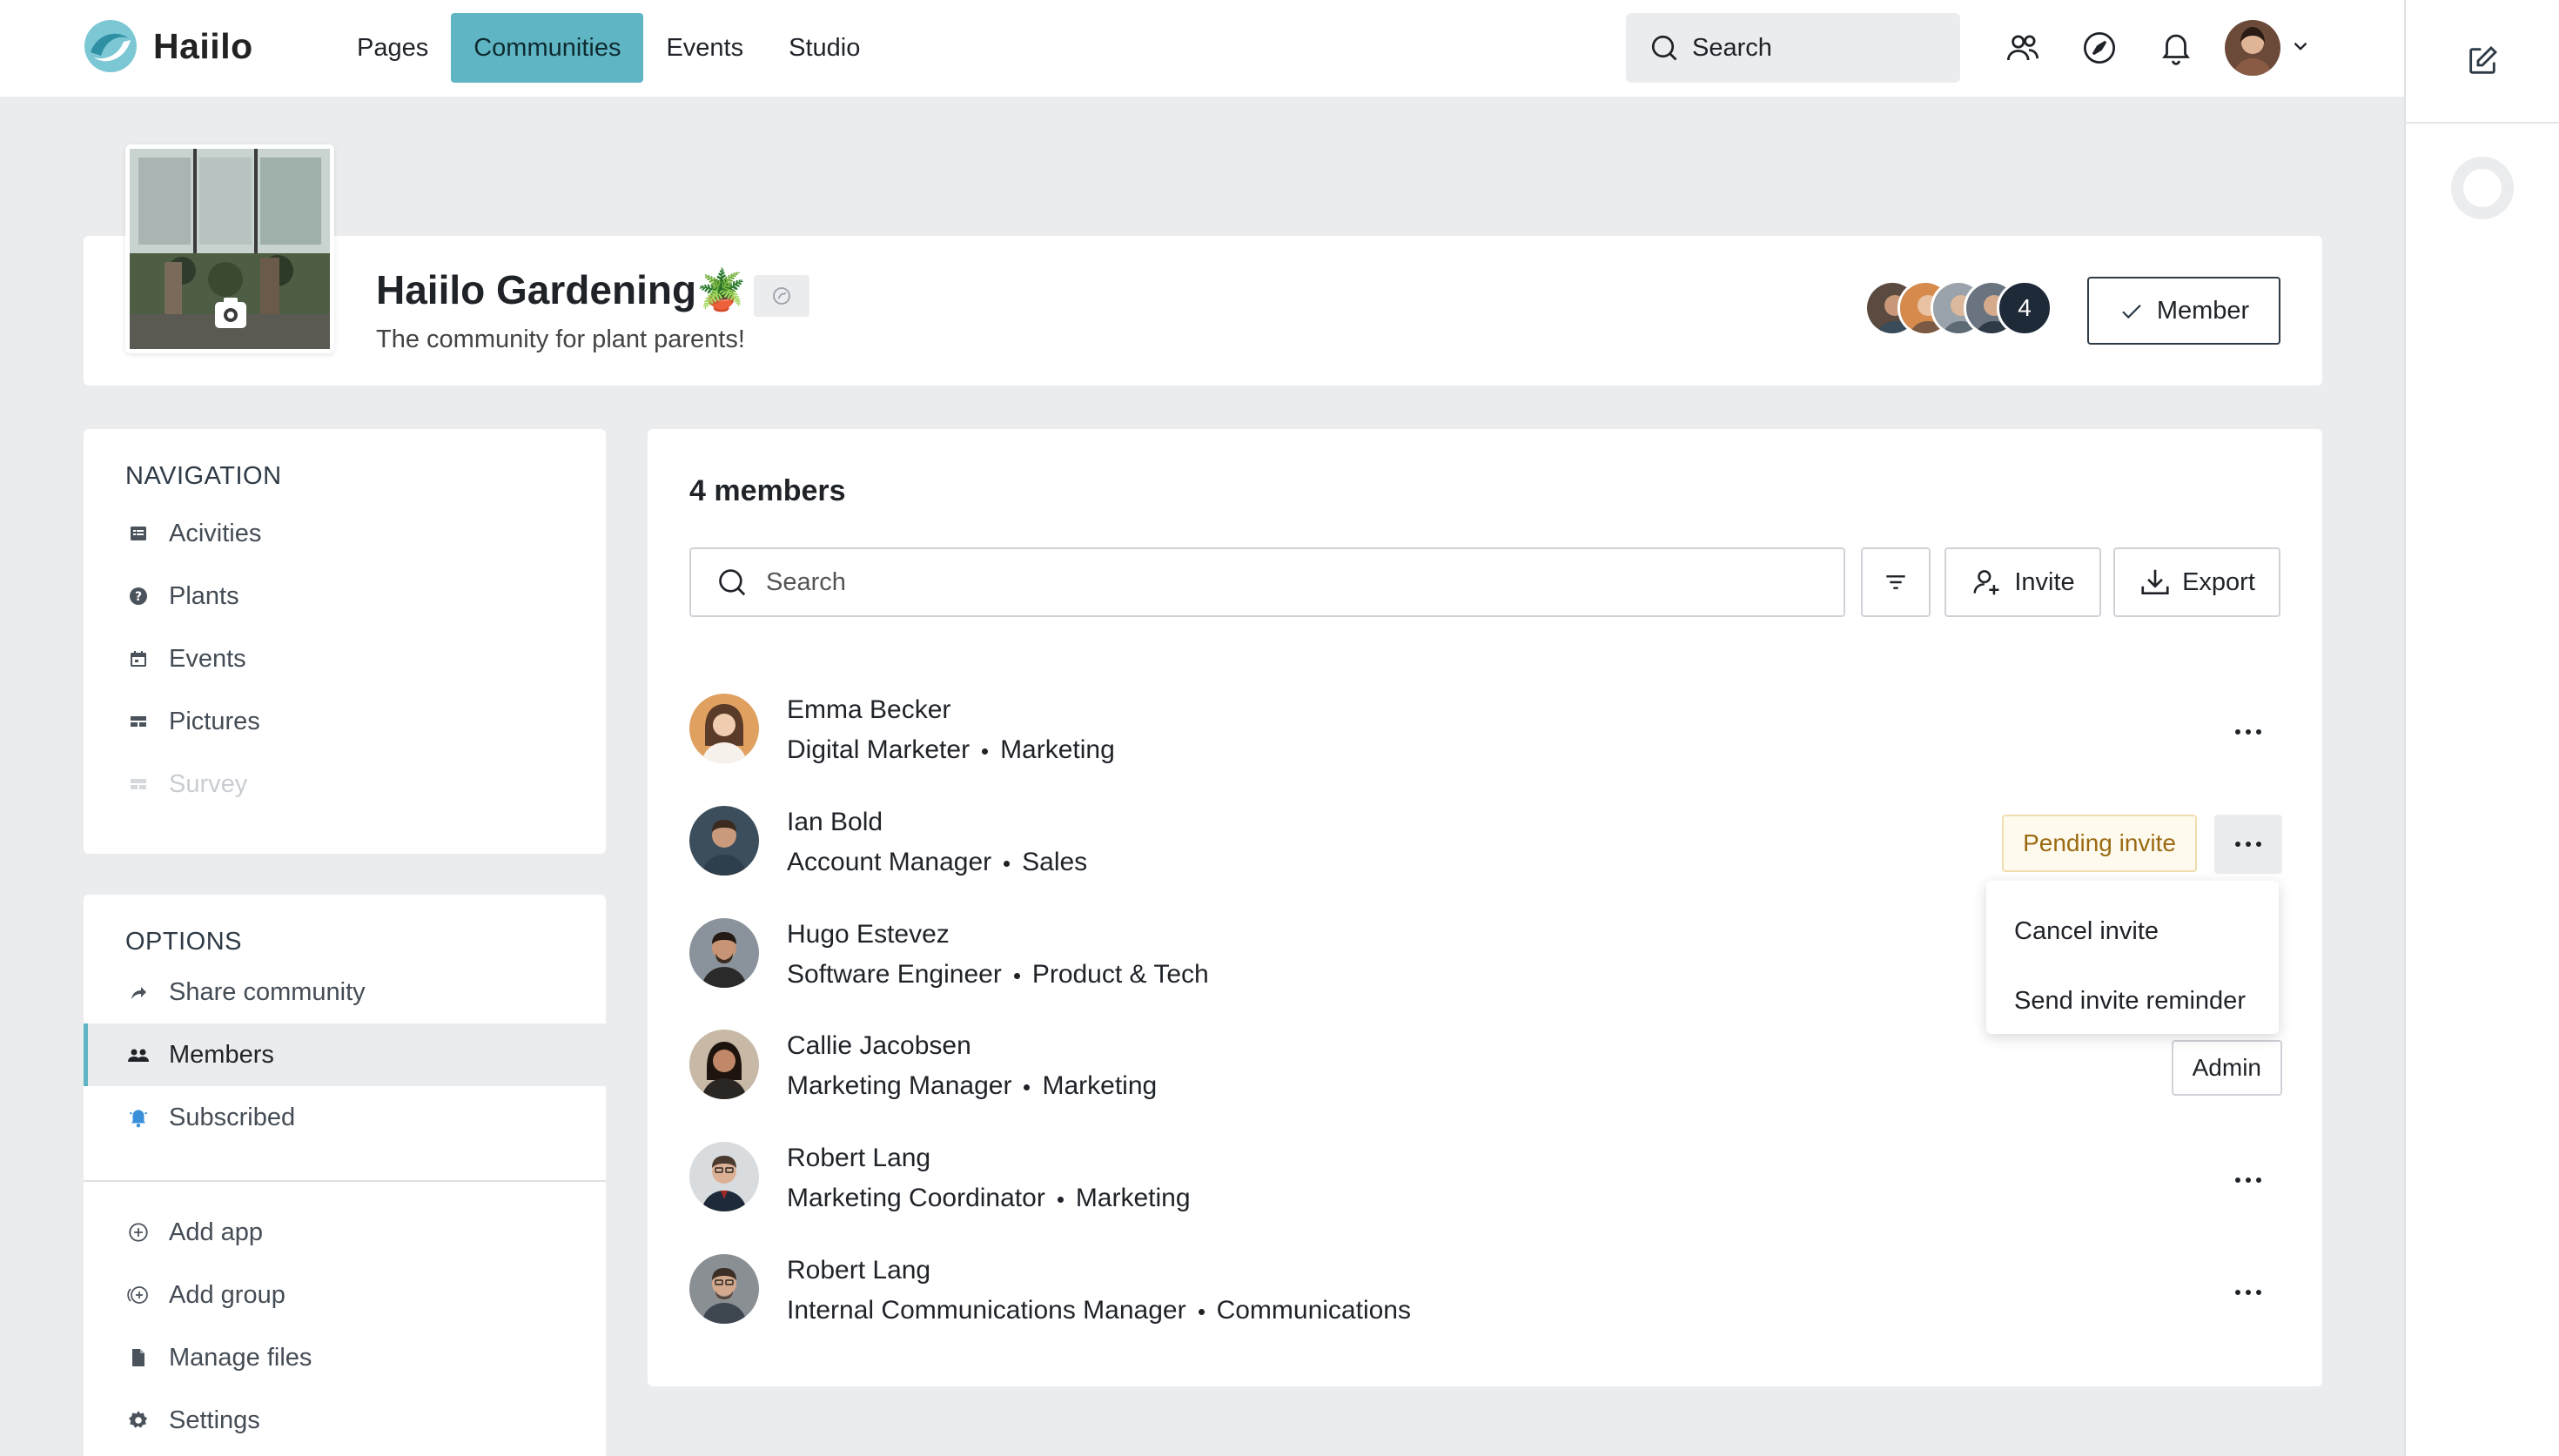  What do you see at coordinates (345, 533) in the screenshot?
I see `sidebar-item-activities: Acivities` at bounding box center [345, 533].